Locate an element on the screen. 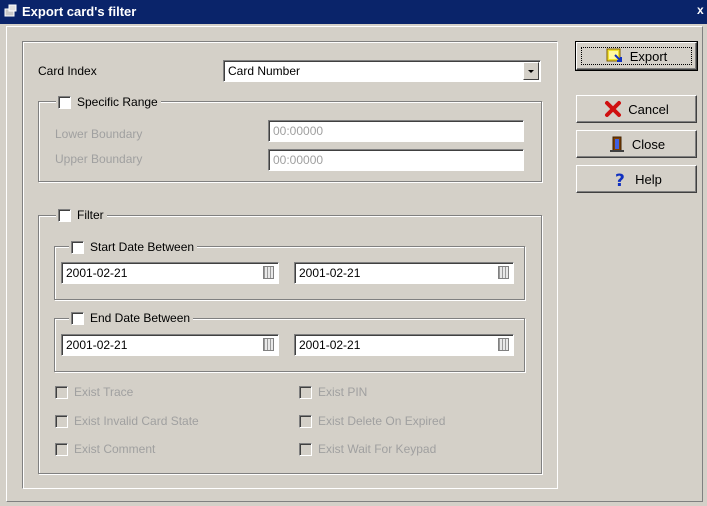 The height and width of the screenshot is (506, 707). filter-label: Filter is located at coordinates (90, 215).